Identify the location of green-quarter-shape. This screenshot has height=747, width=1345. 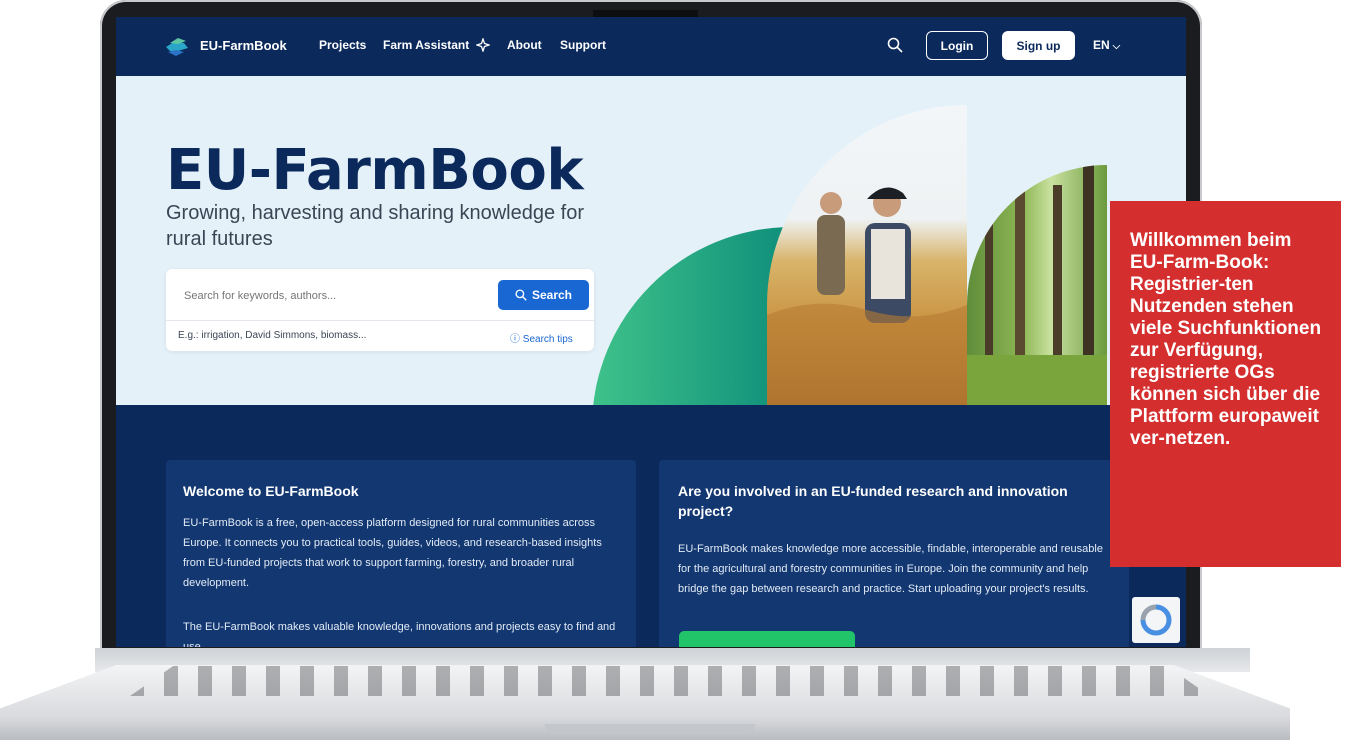
(692, 327).